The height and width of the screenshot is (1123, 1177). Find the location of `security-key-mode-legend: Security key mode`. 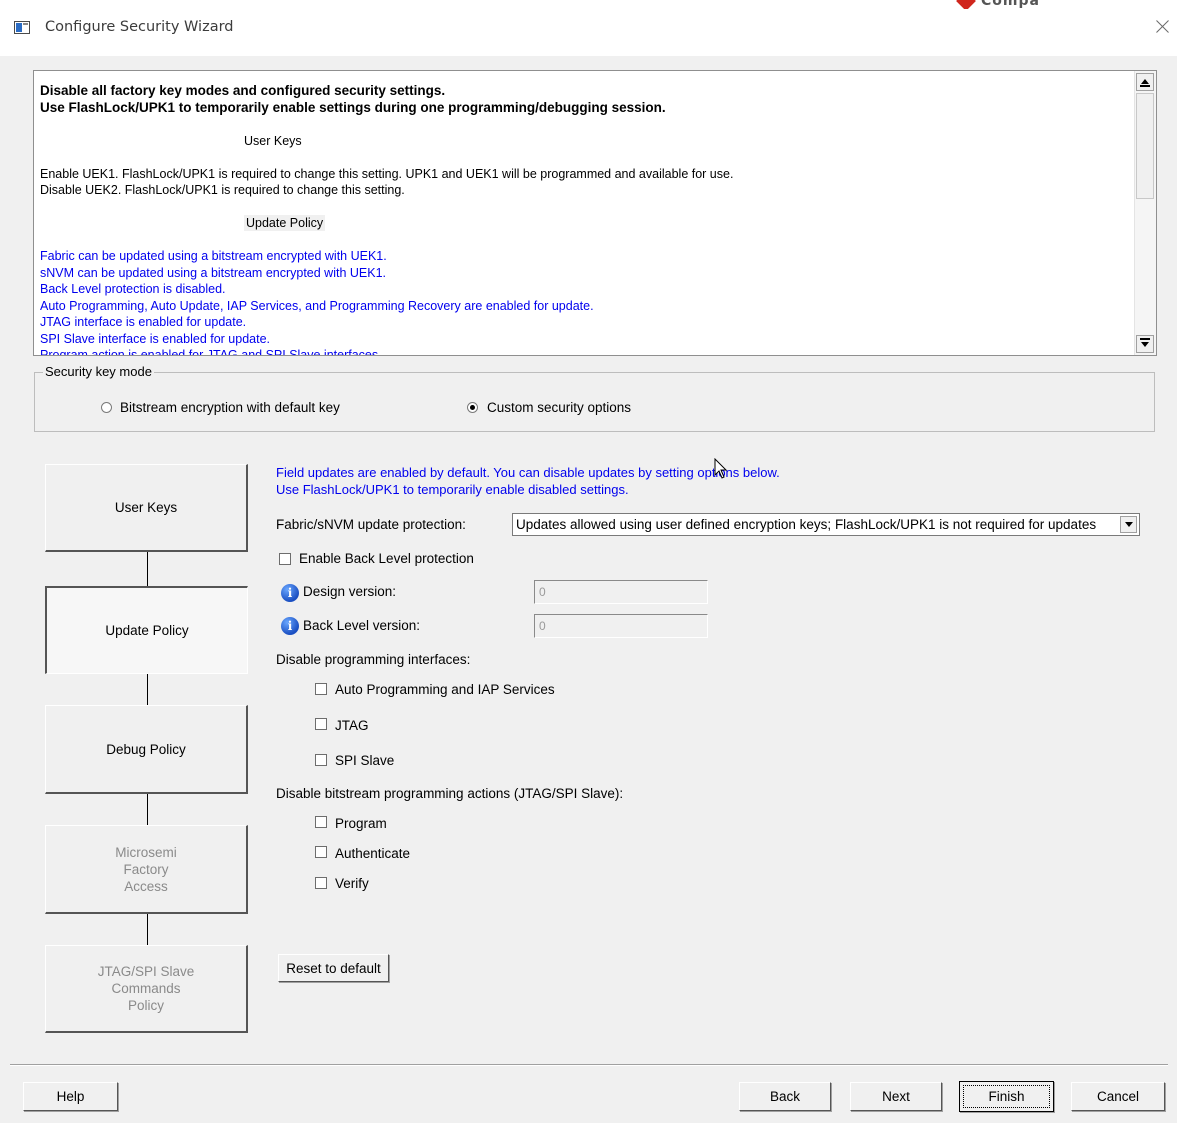

security-key-mode-legend: Security key mode is located at coordinates (98, 371).